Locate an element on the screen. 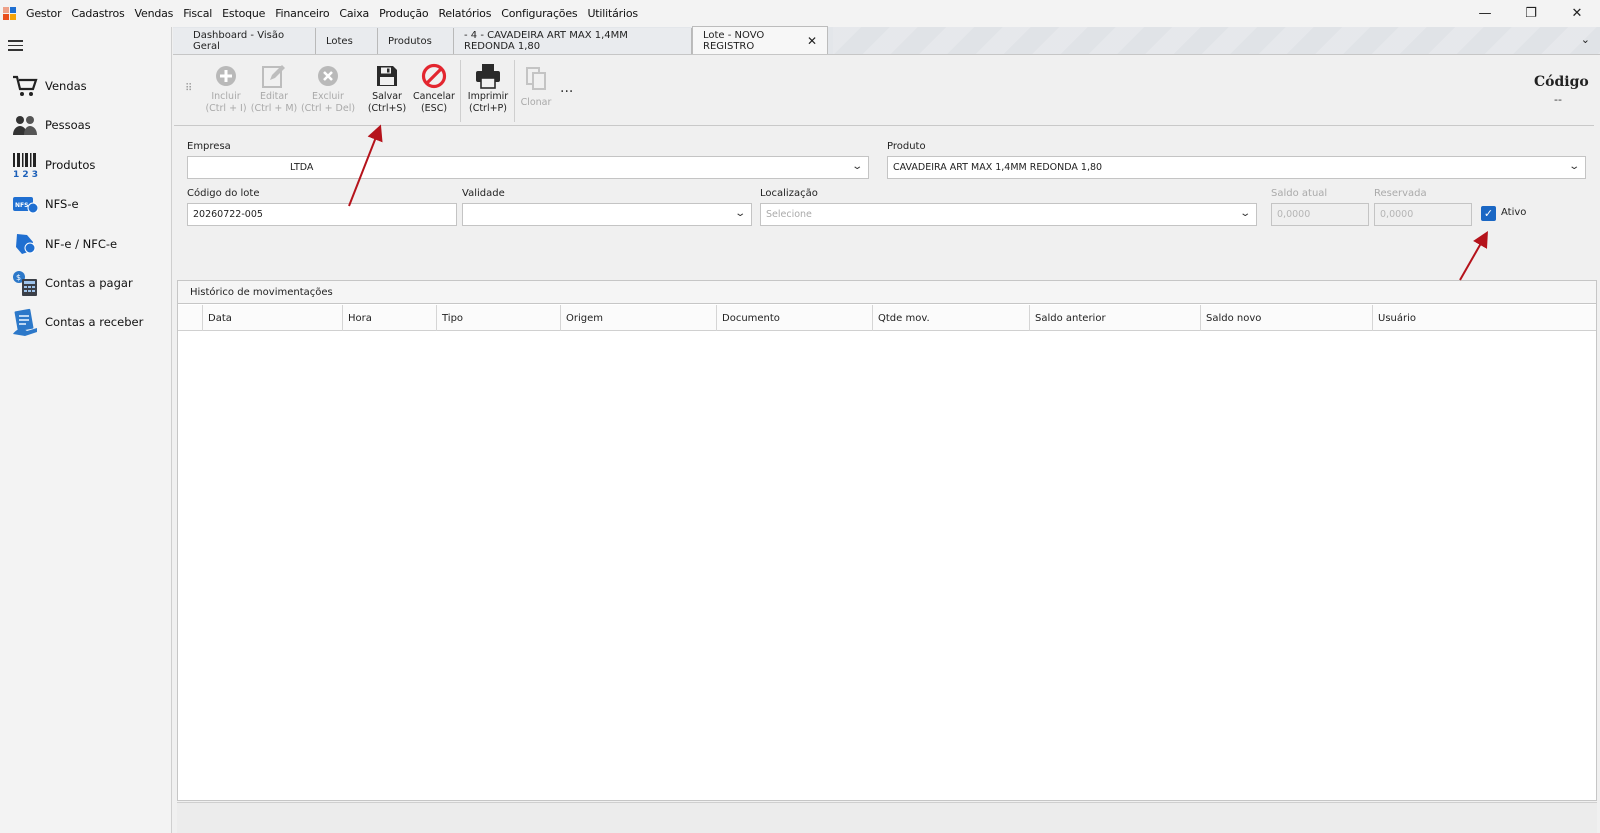 This screenshot has width=1600, height=833. sidebar-item-contas-receber: Contas a receber is located at coordinates (88, 322).